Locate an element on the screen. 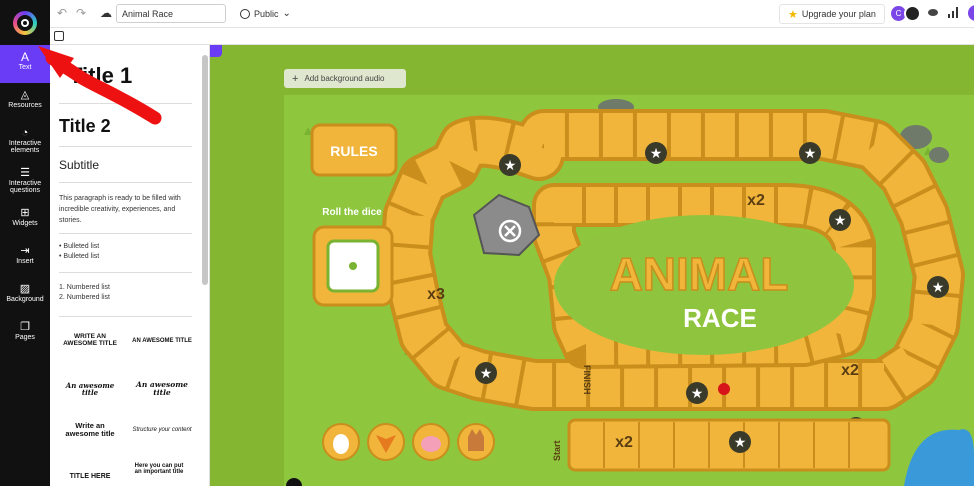 The height and width of the screenshot is (486, 974). sidebar-item-label: Interactive elements is located at coordinates (25, 147).